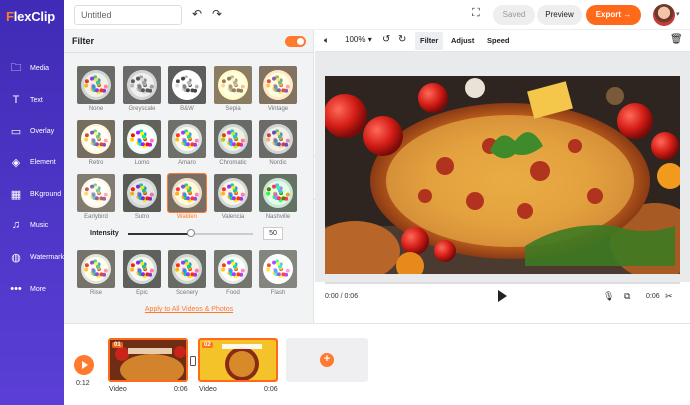 The width and height of the screenshot is (690, 405). Describe the element at coordinates (233, 293) in the screenshot. I see `filter-label: Food` at that location.